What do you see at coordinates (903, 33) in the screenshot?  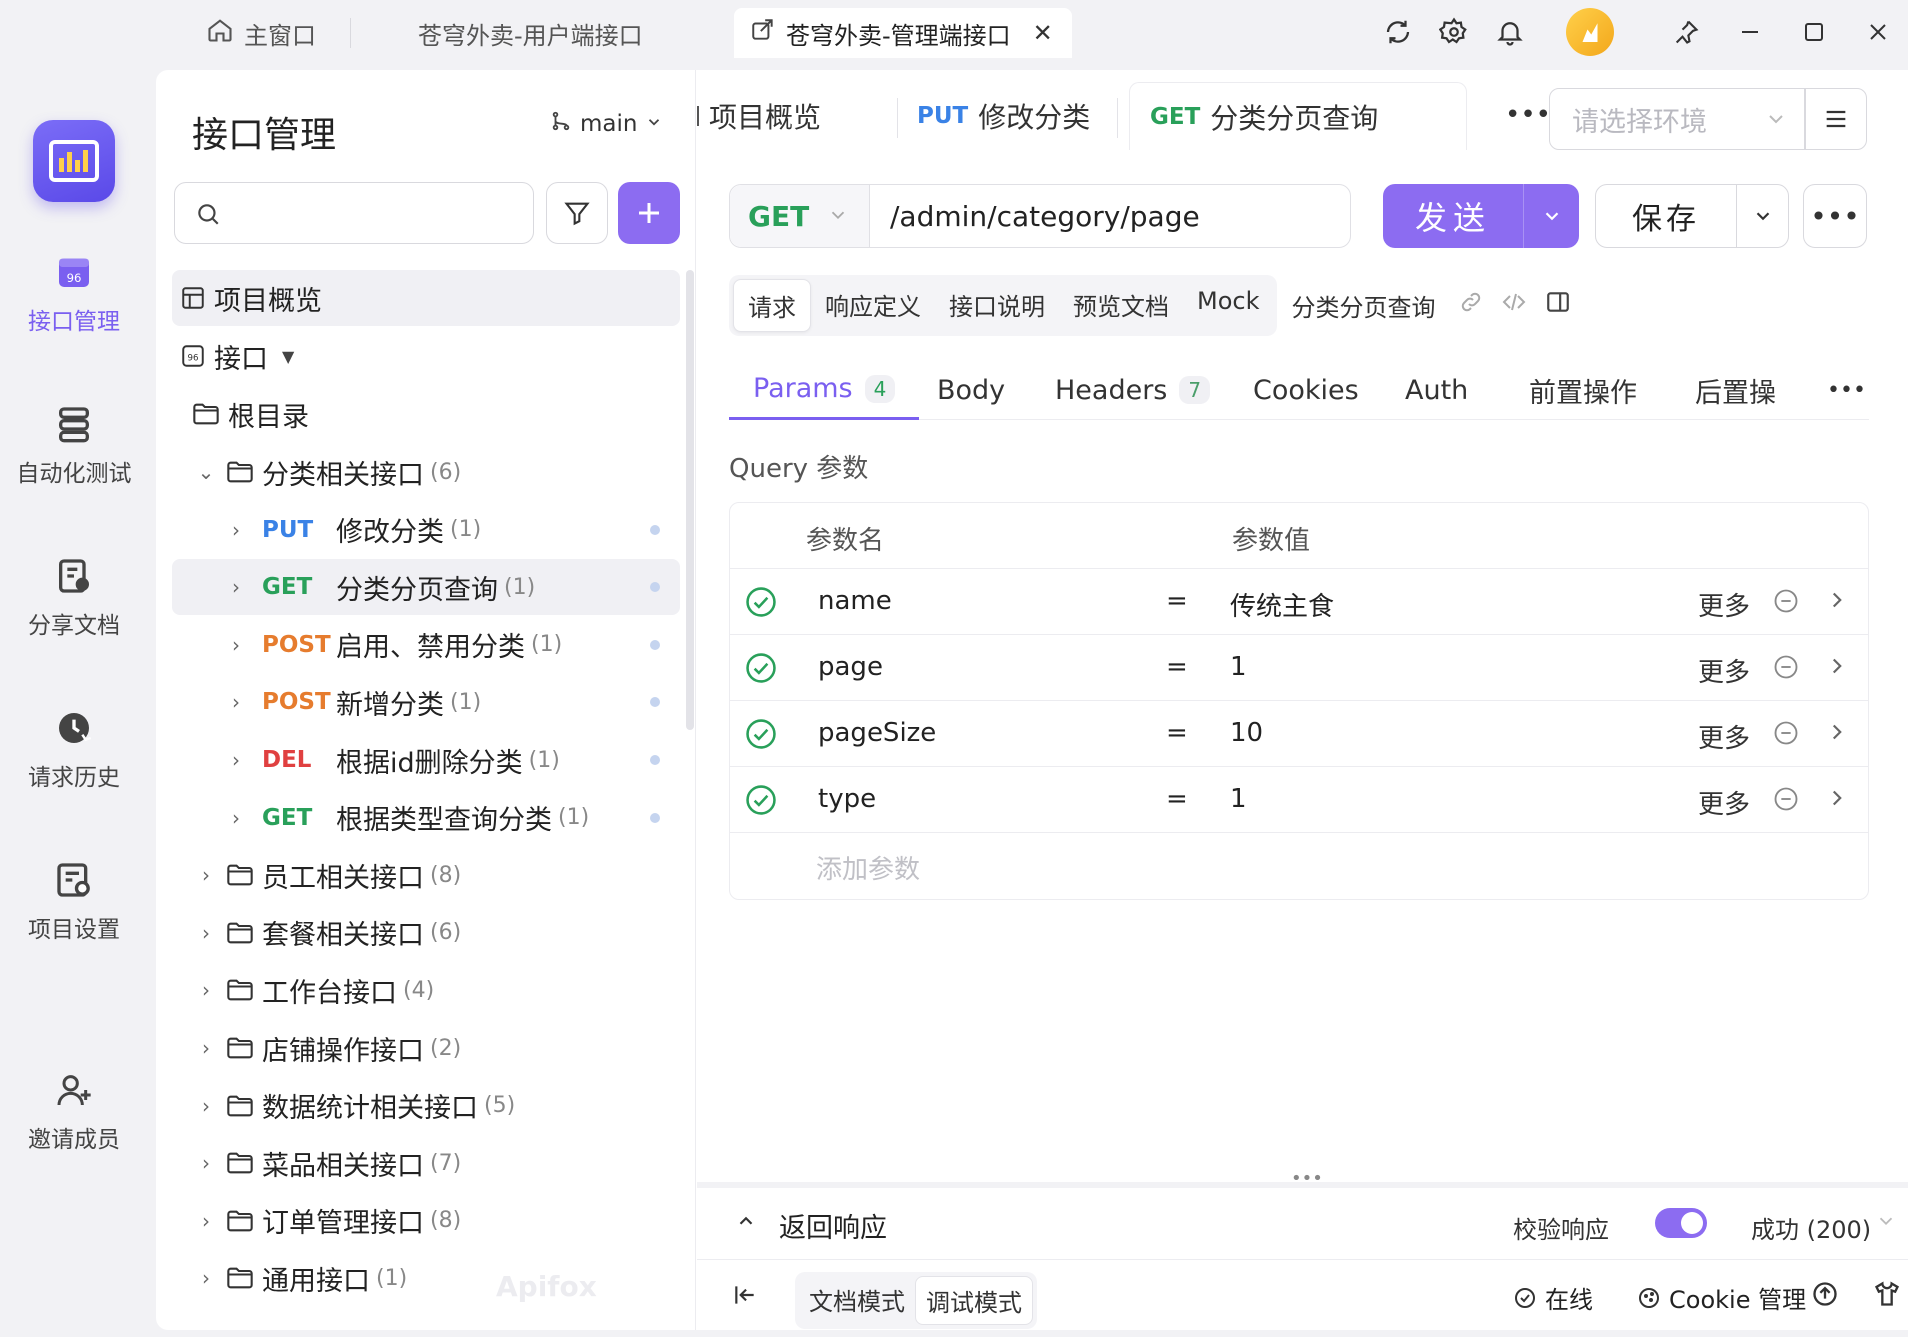 I see `tab-admin-api: 苍穹外卖-管理端接口 ✕` at bounding box center [903, 33].